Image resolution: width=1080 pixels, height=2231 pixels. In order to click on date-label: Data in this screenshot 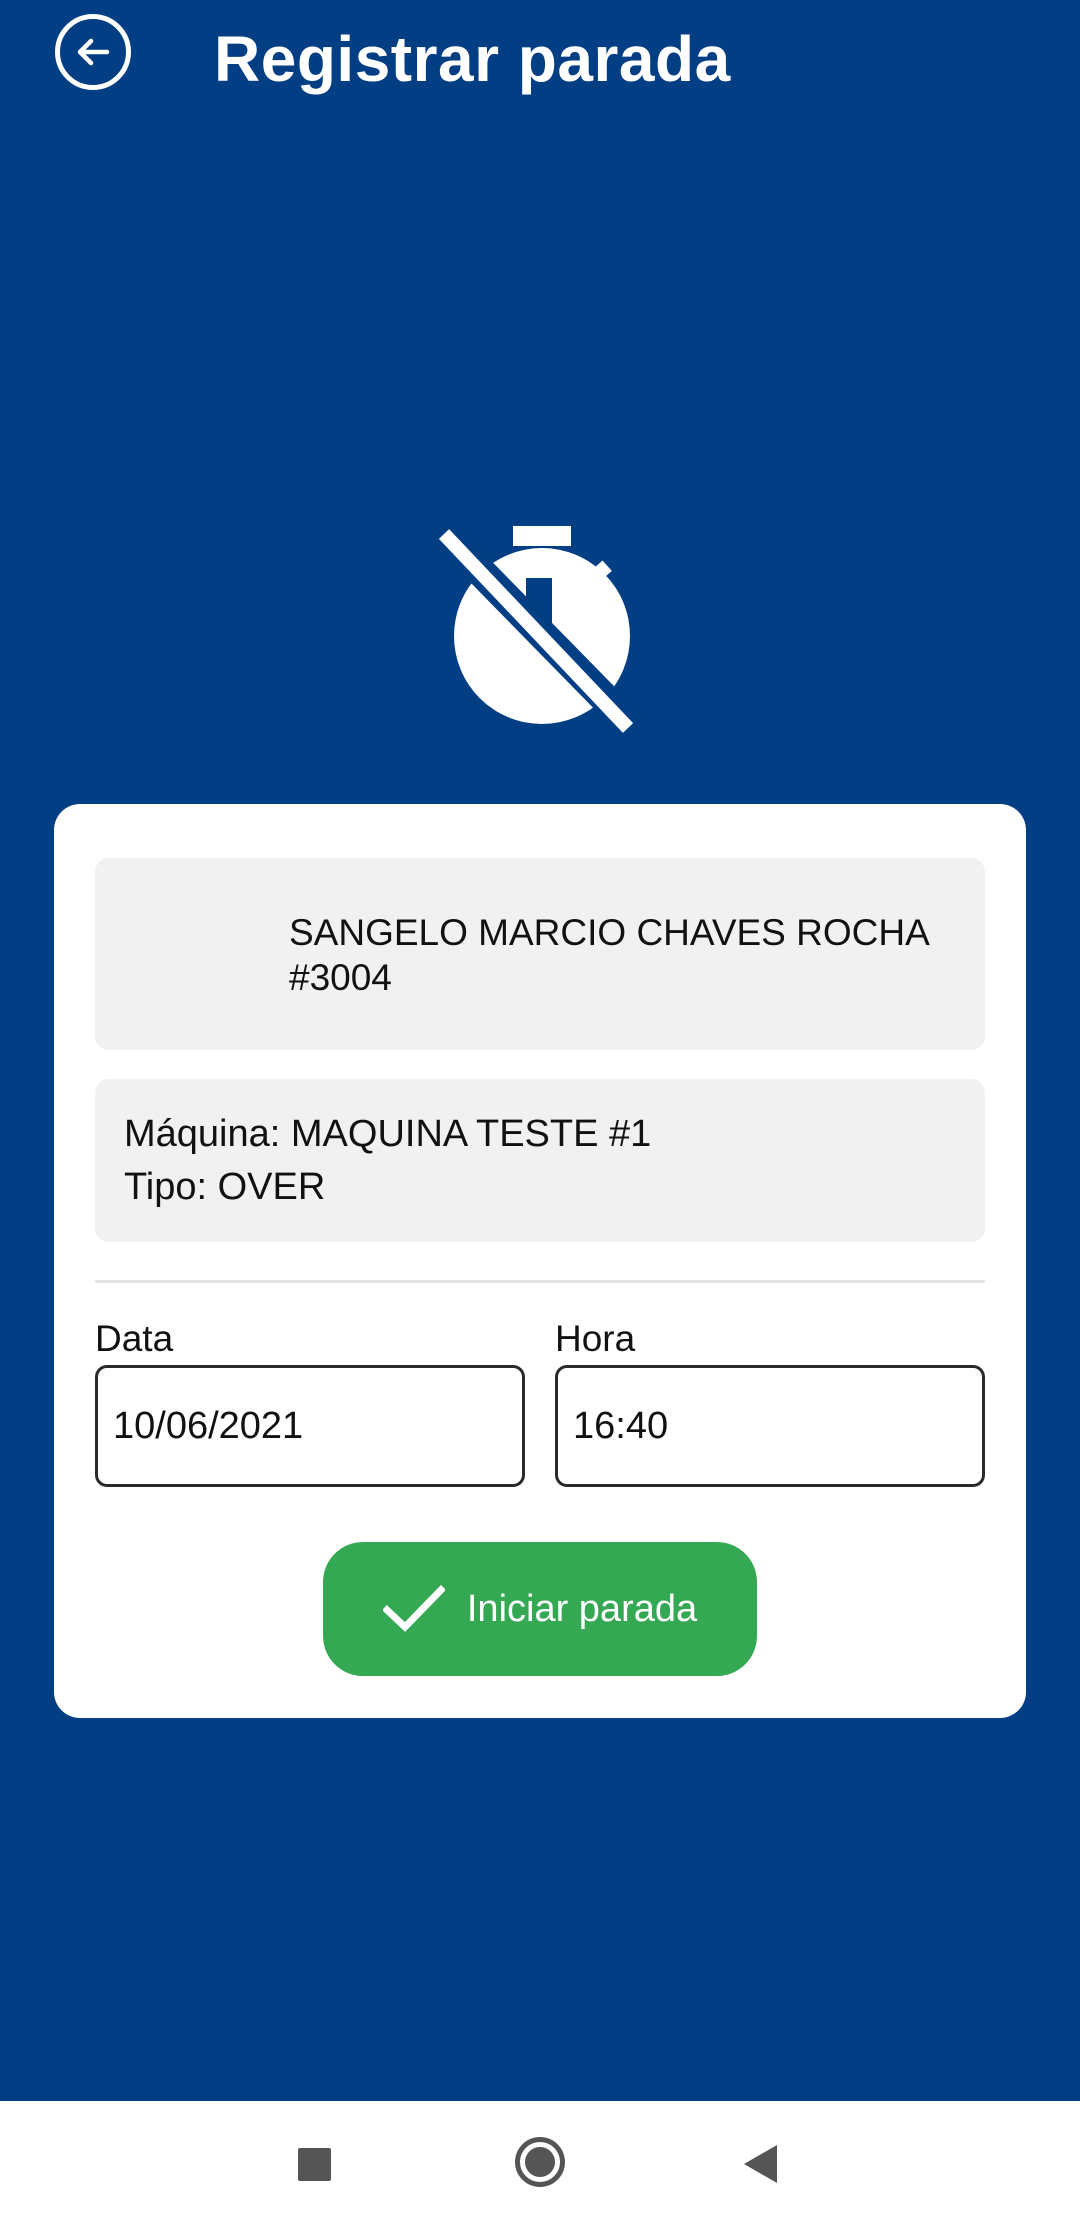, I will do `click(134, 1338)`.